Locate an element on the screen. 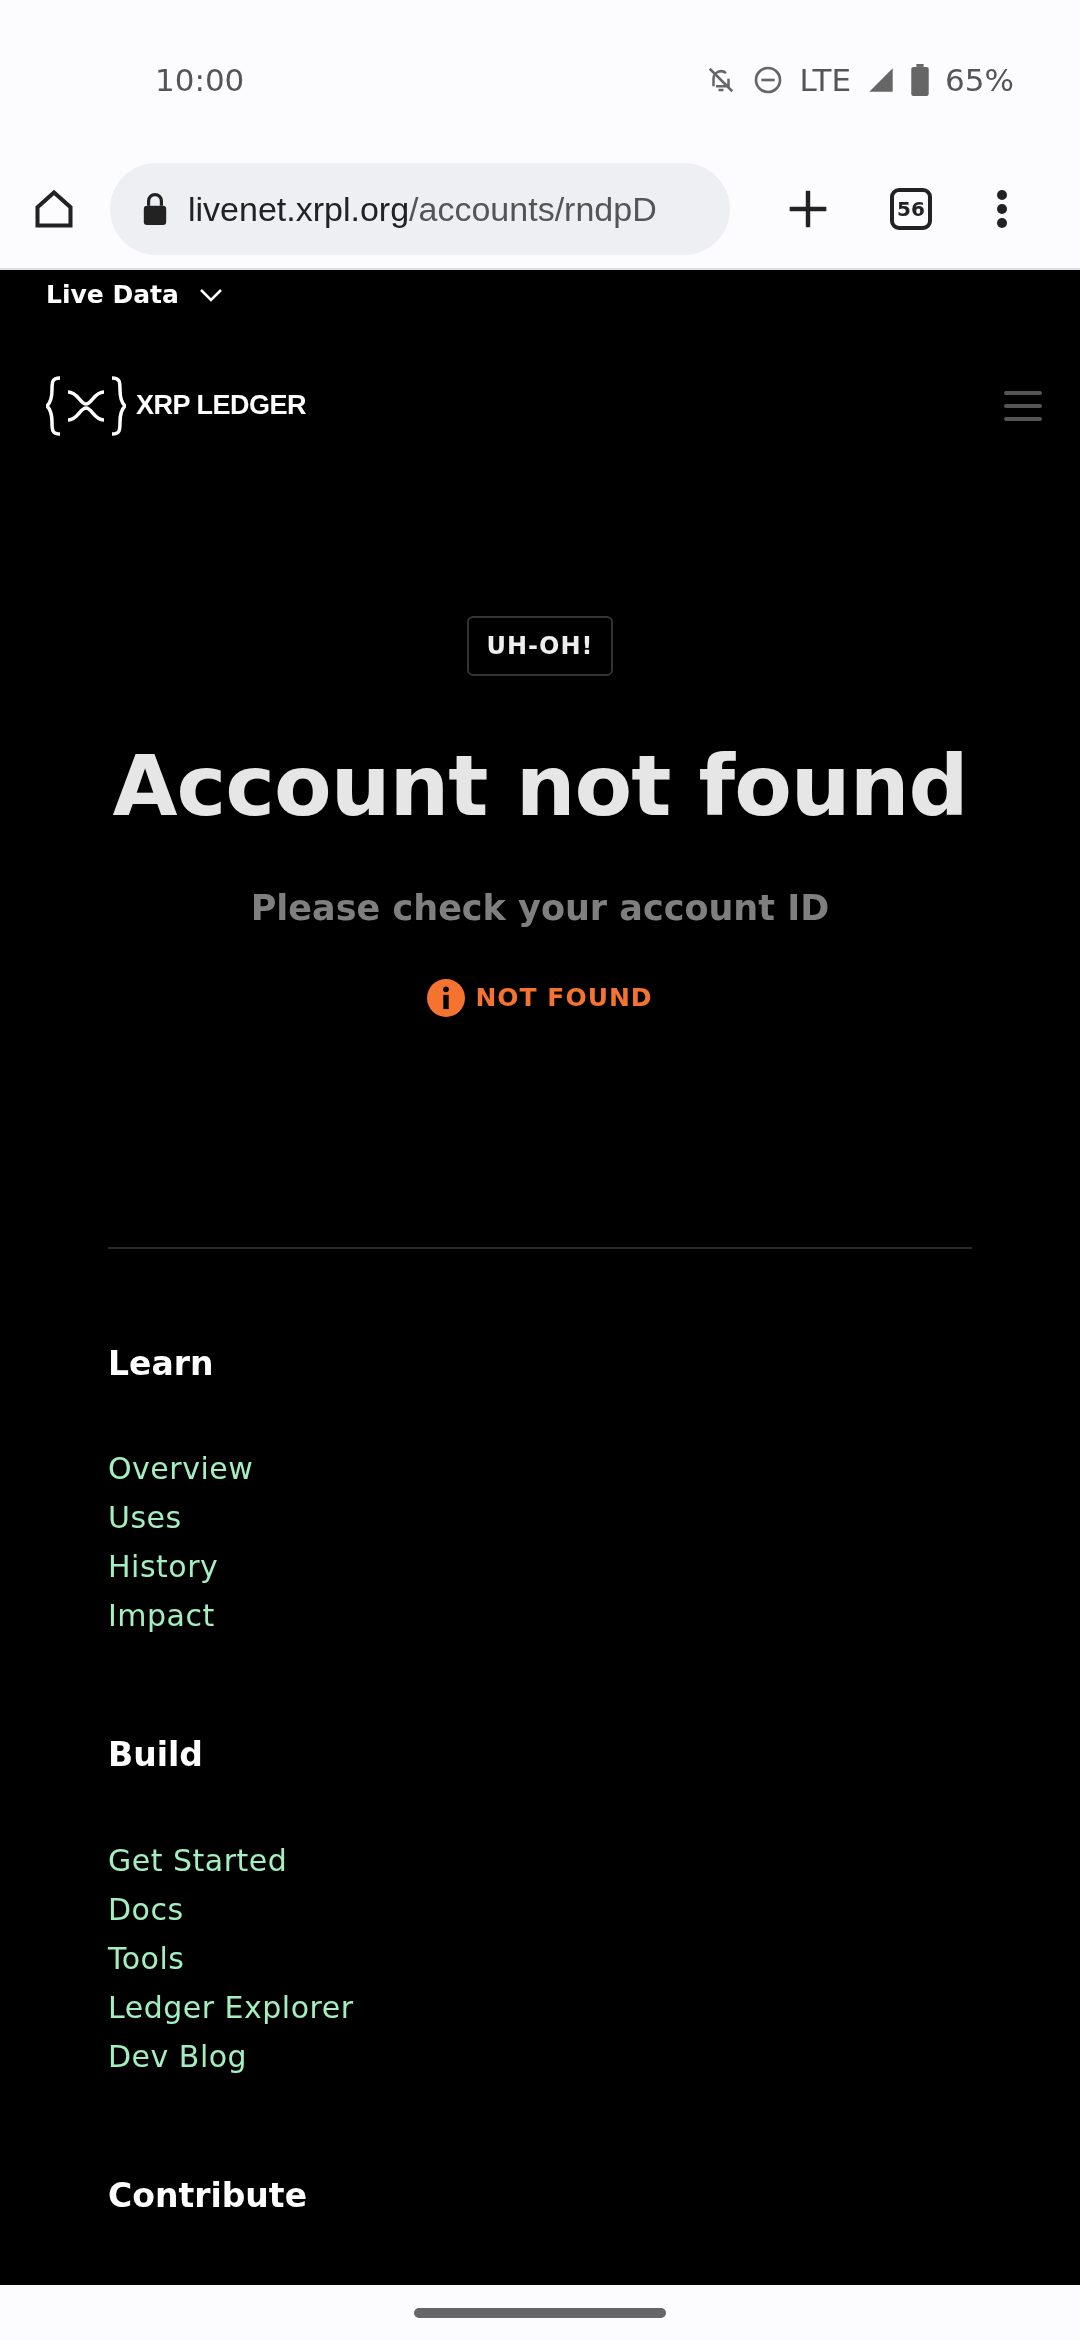  footer-link: Dev Blog is located at coordinates (178, 2056).